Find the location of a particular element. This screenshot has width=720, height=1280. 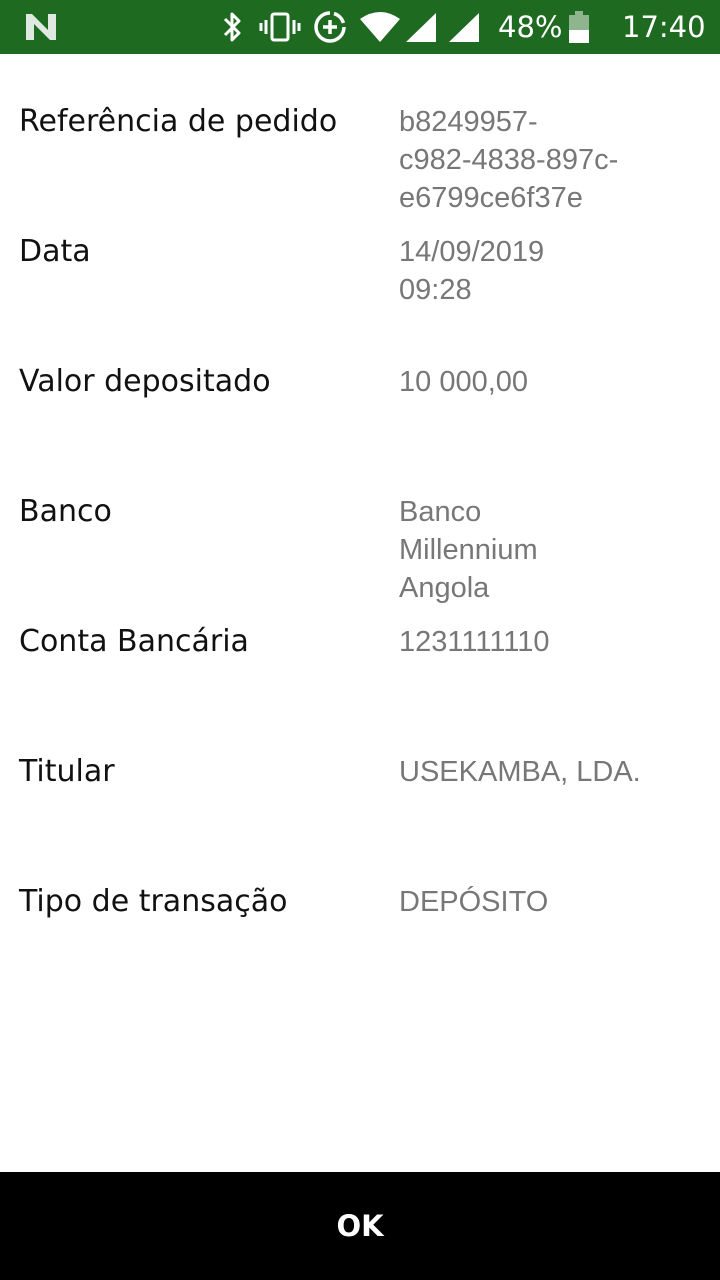

ok-button: OK is located at coordinates (360, 1226).